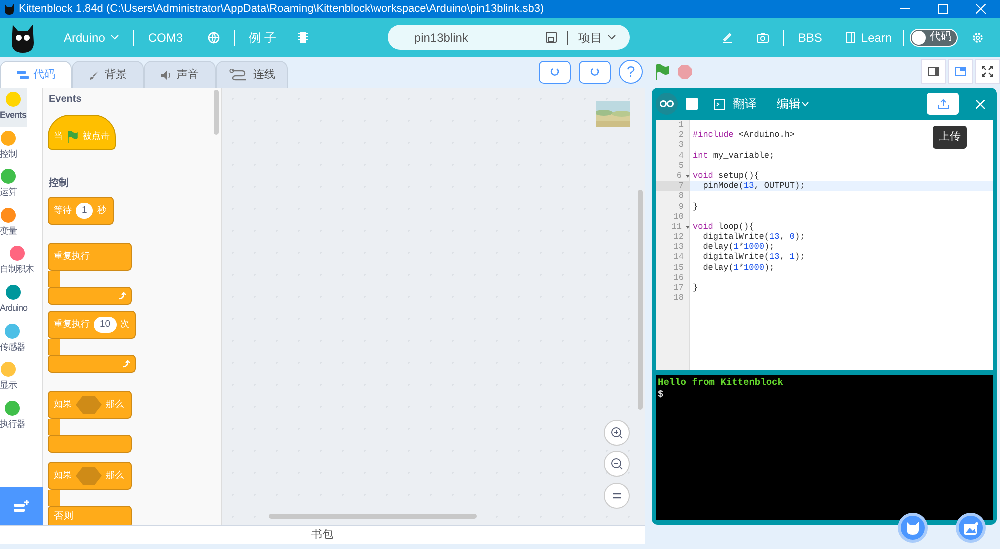  Describe the element at coordinates (978, 38) in the screenshot. I see `settings-icon` at that location.